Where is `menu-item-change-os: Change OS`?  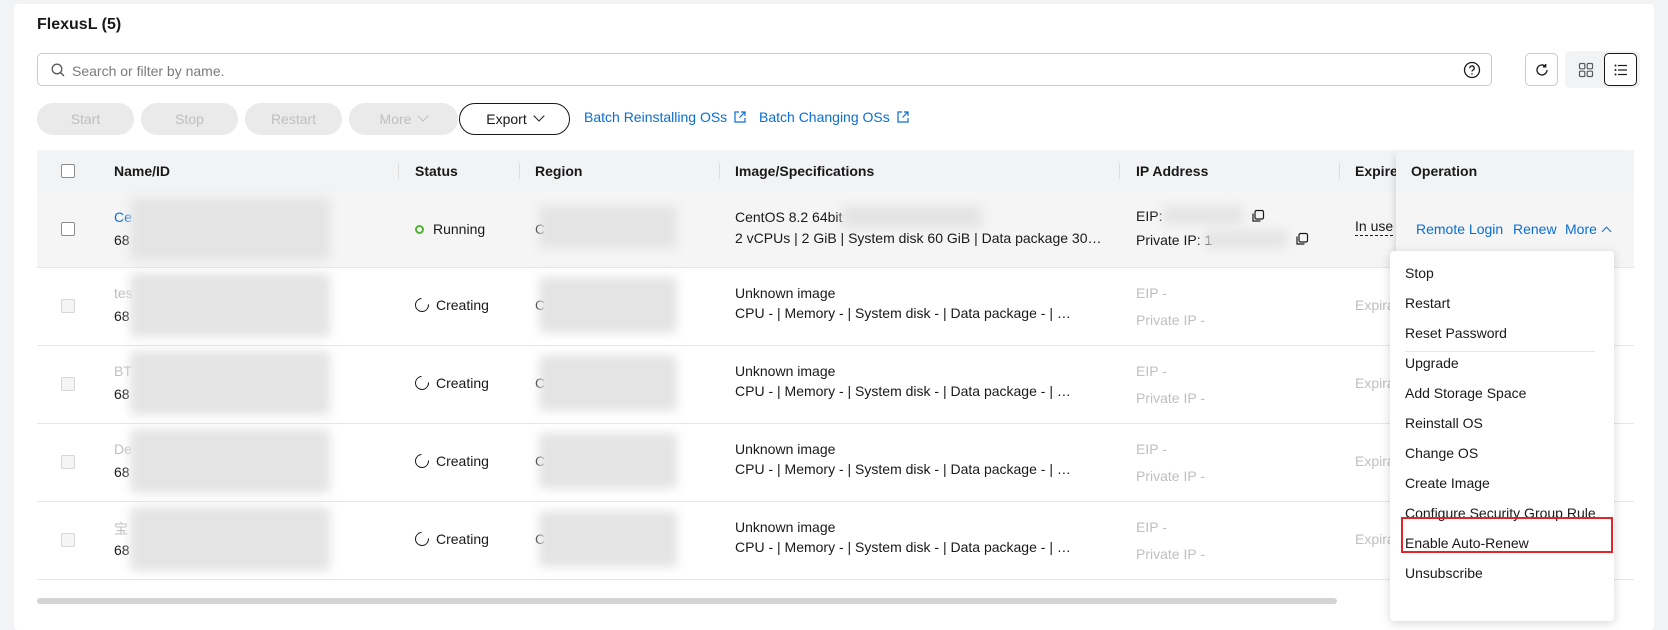 menu-item-change-os: Change OS is located at coordinates (1441, 453).